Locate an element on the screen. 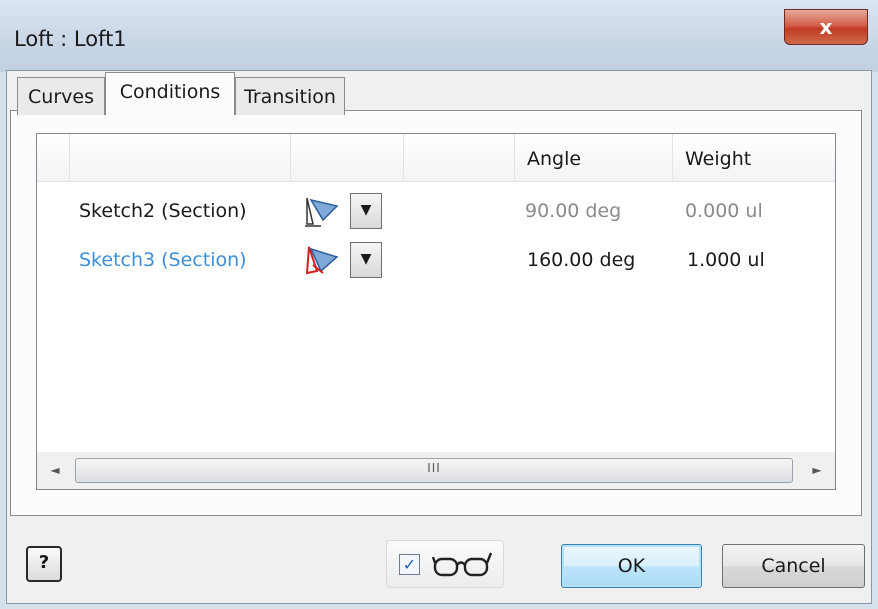  scroll-left-icon: ◄ is located at coordinates (55, 470).